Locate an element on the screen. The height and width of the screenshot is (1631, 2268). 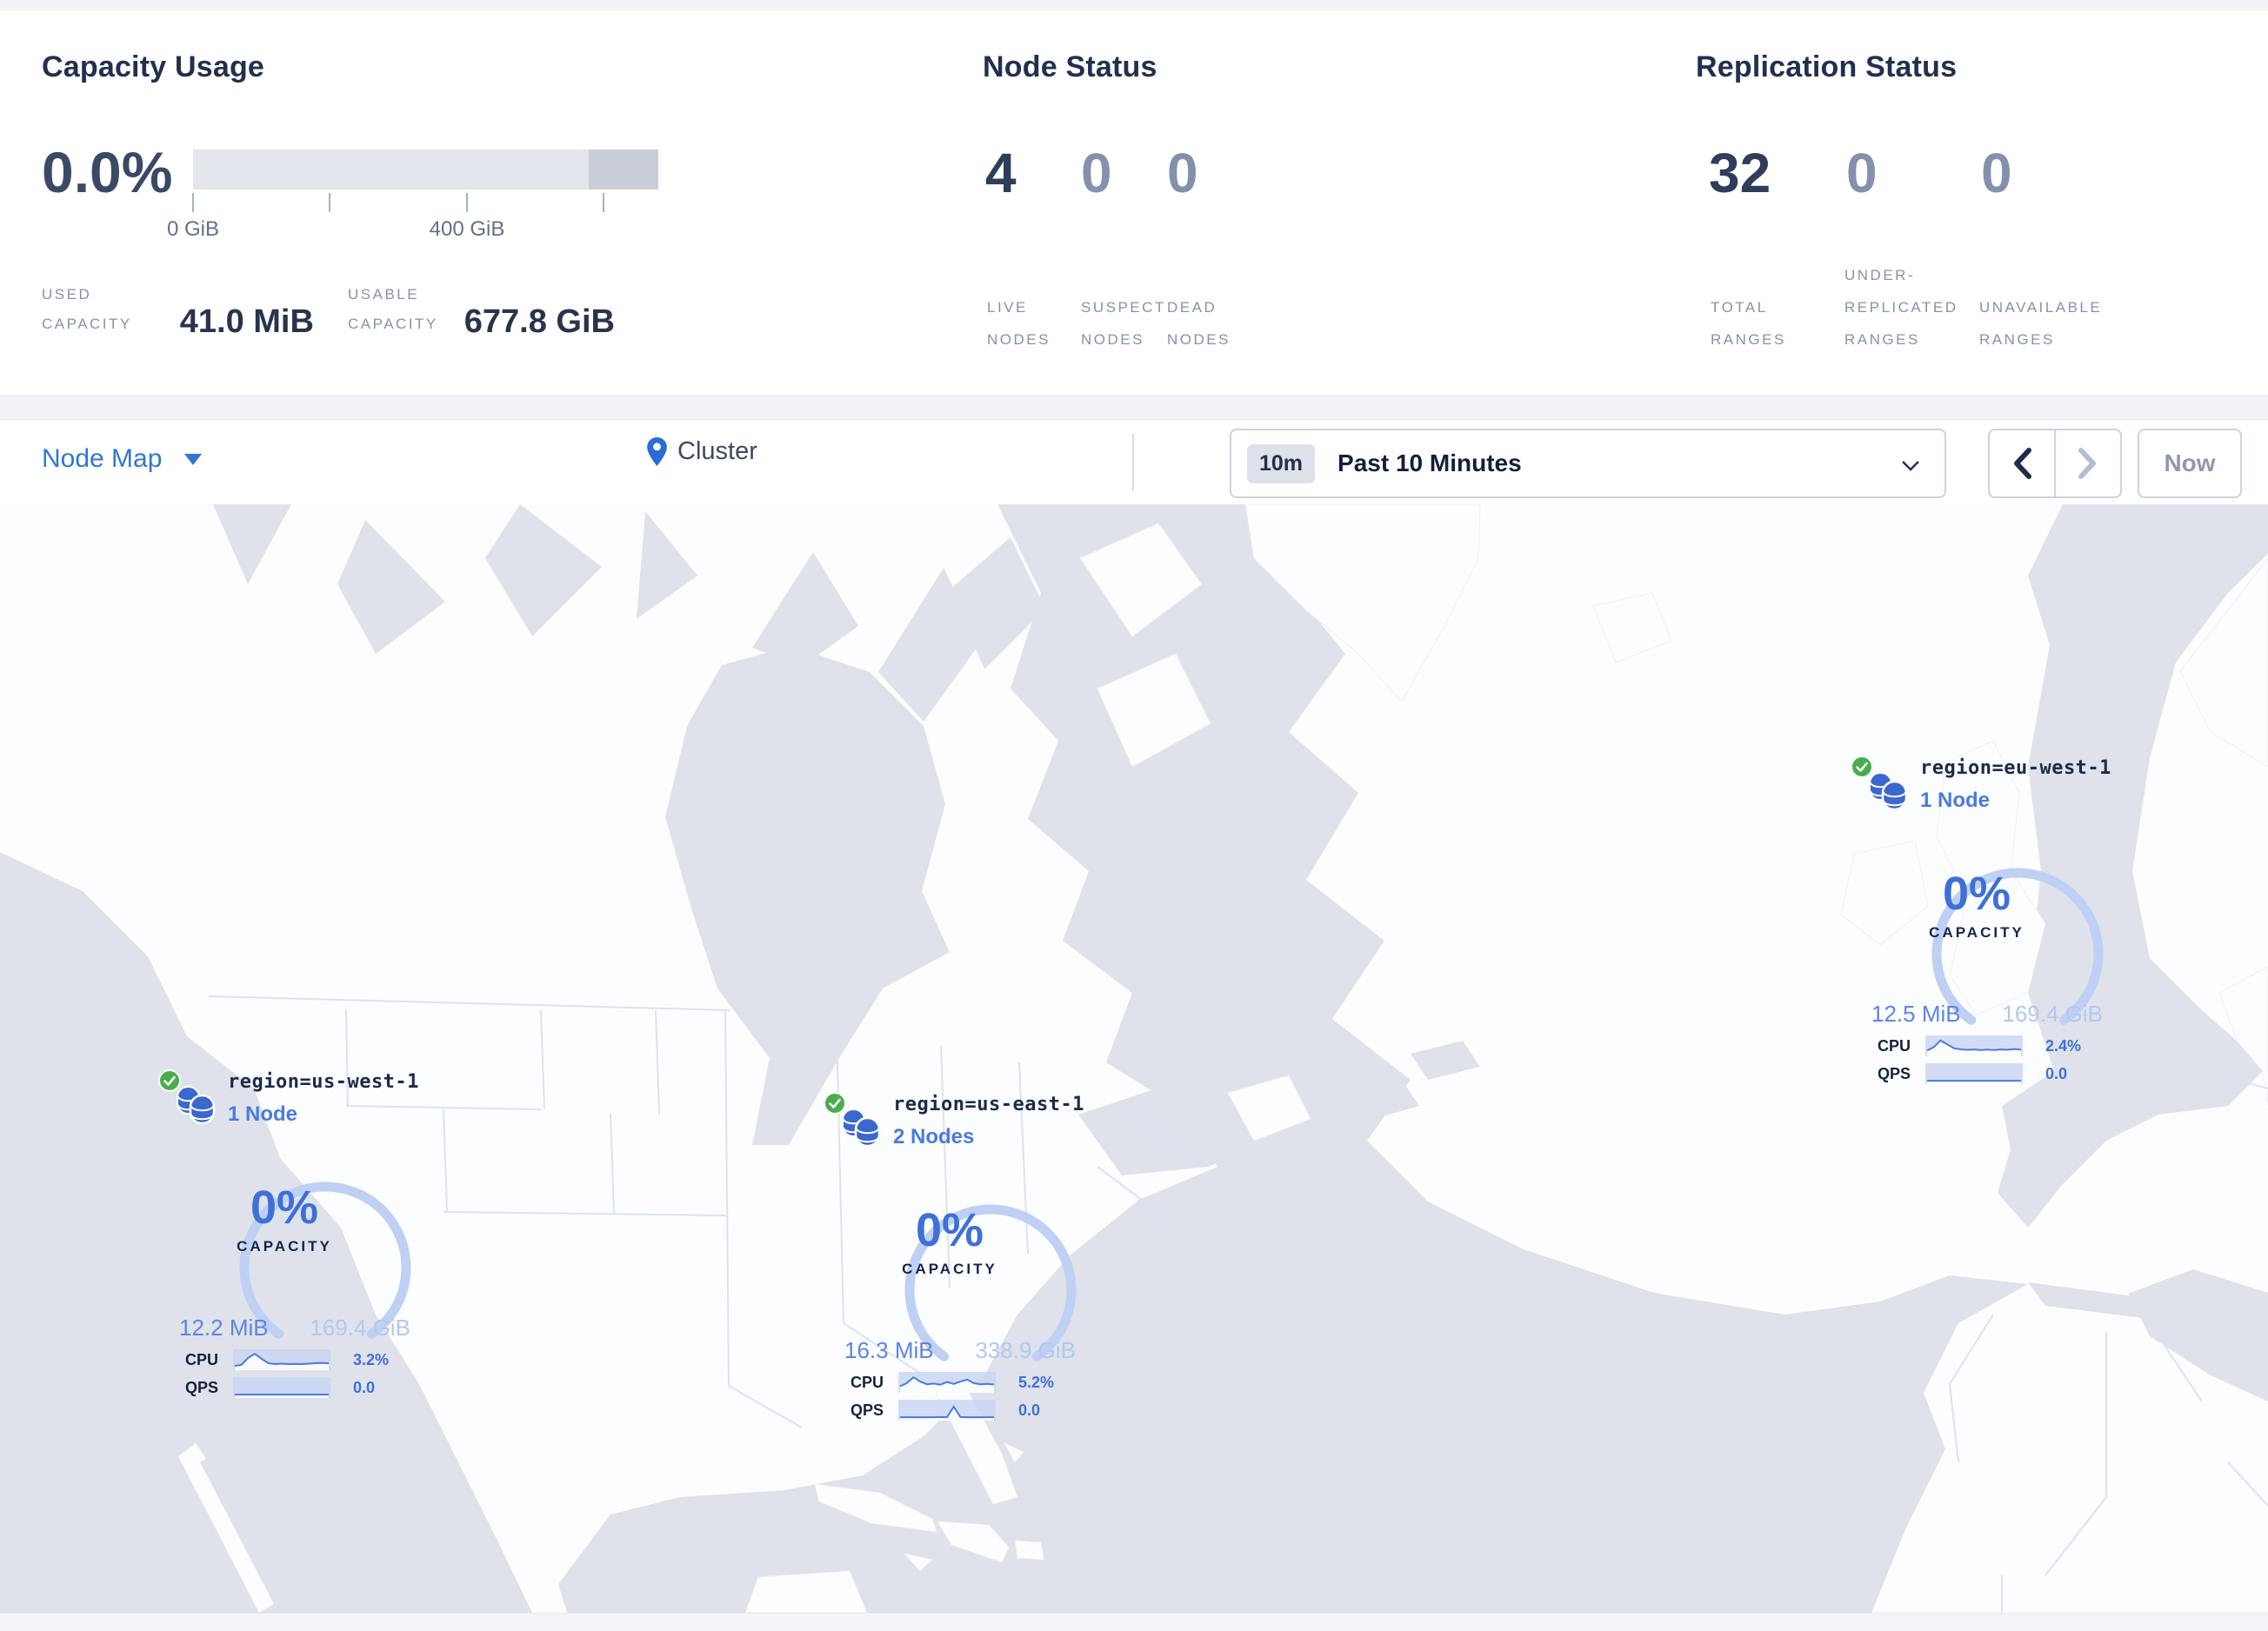
chevron-left-icon is located at coordinates (2022, 463).